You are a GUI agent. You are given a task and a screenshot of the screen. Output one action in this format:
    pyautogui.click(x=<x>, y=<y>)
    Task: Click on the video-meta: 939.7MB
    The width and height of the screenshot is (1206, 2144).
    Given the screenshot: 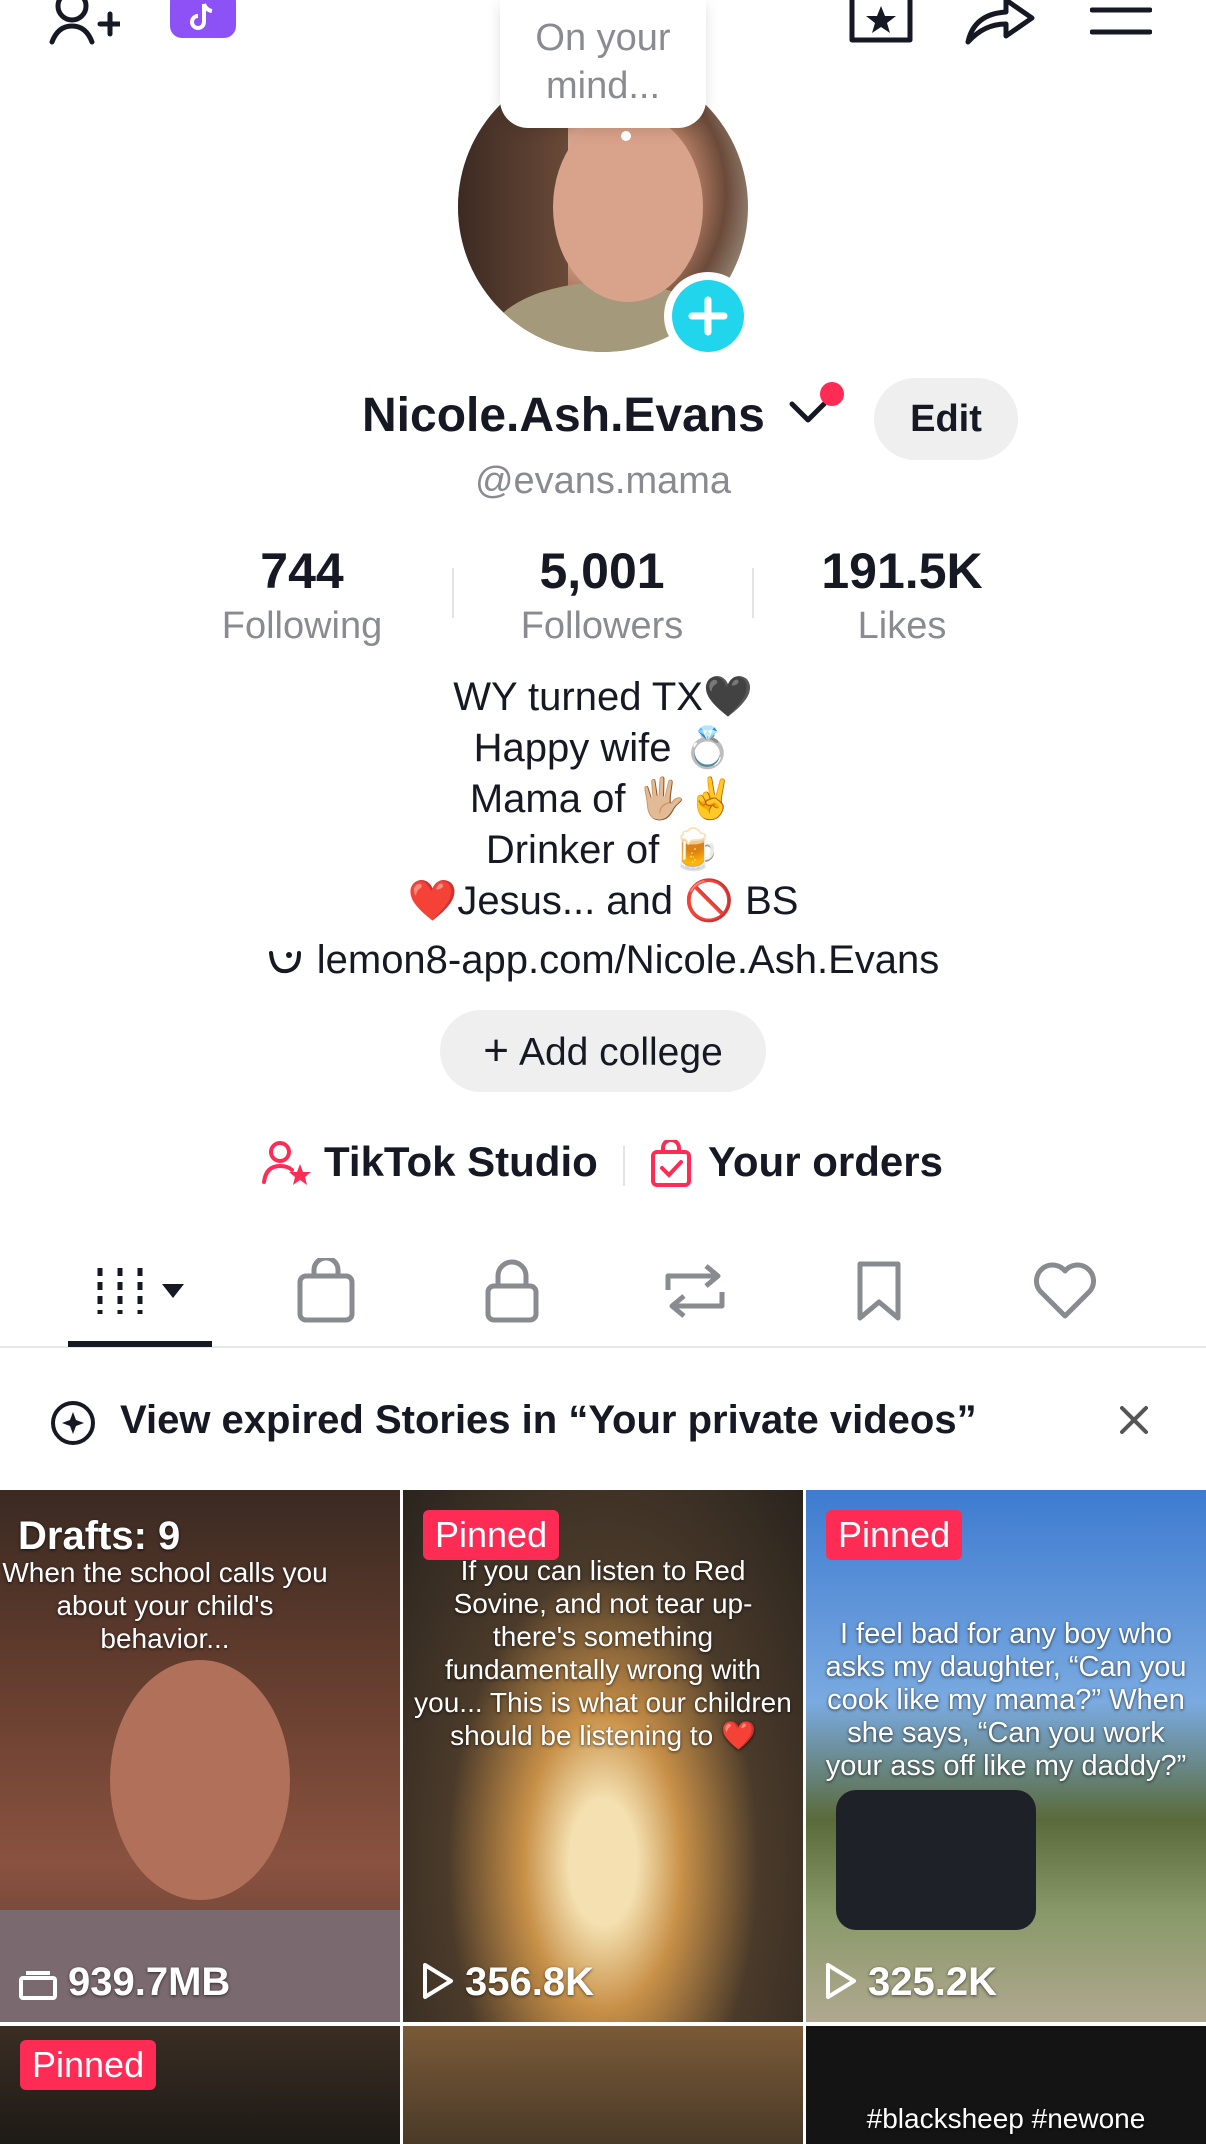 What is the action you would take?
    pyautogui.click(x=124, y=1982)
    